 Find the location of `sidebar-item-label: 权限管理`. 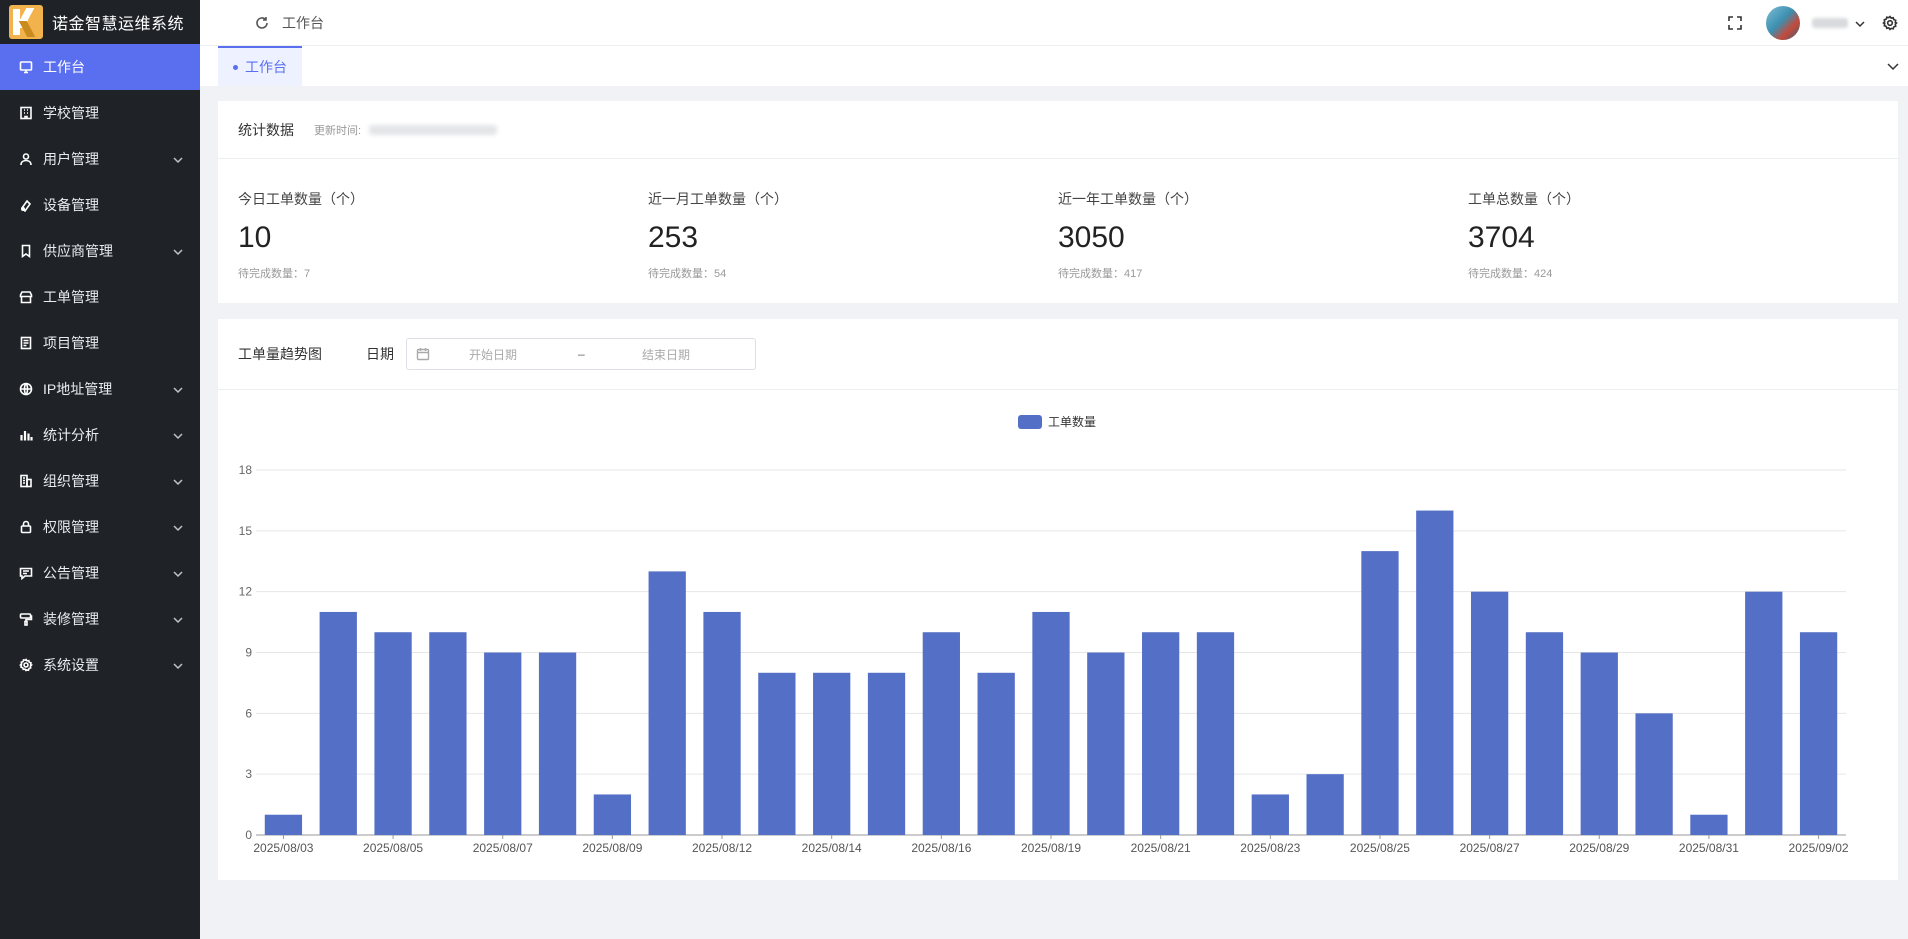

sidebar-item-label: 权限管理 is located at coordinates (71, 527).